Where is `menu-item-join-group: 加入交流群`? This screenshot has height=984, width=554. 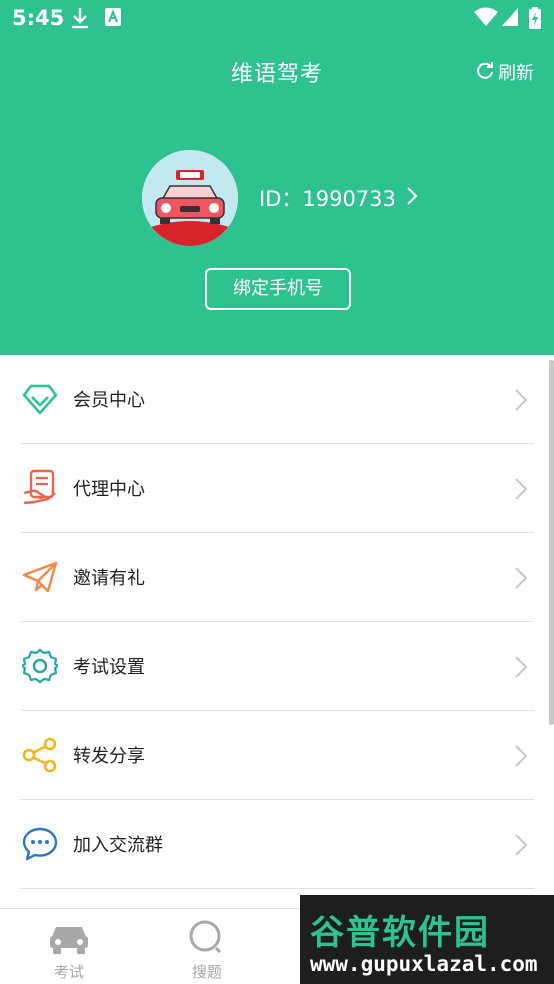 menu-item-join-group: 加入交流群 is located at coordinates (277, 844).